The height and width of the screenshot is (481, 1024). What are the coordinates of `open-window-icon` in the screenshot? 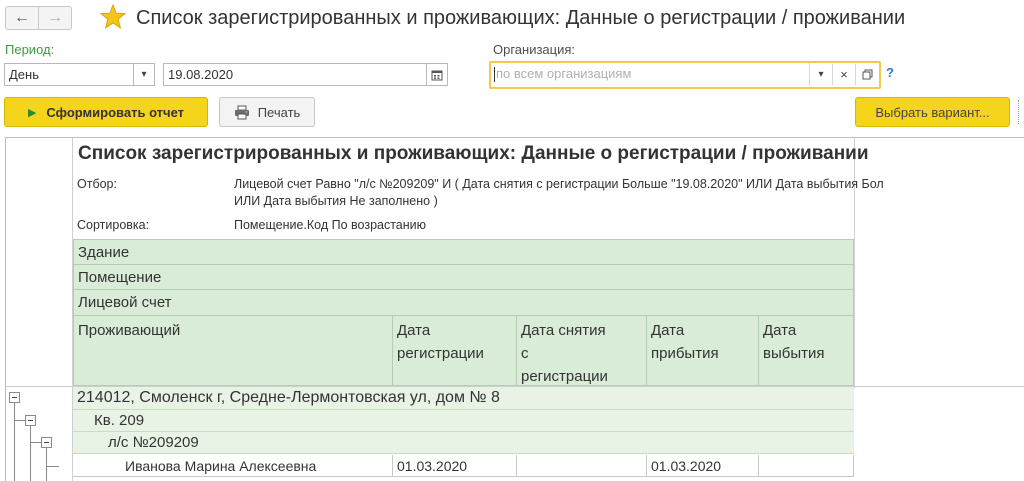 It's located at (867, 74).